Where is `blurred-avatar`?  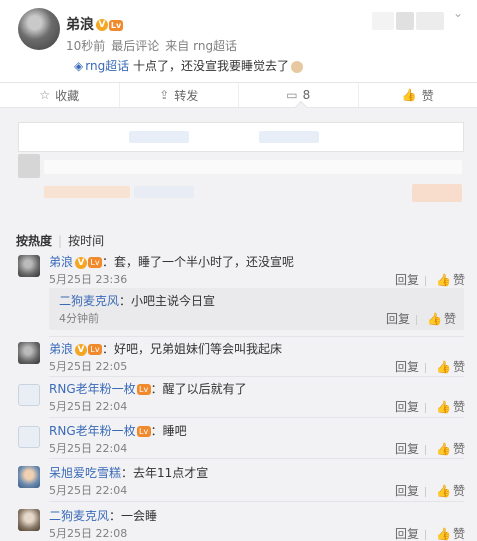 blurred-avatar is located at coordinates (29, 166).